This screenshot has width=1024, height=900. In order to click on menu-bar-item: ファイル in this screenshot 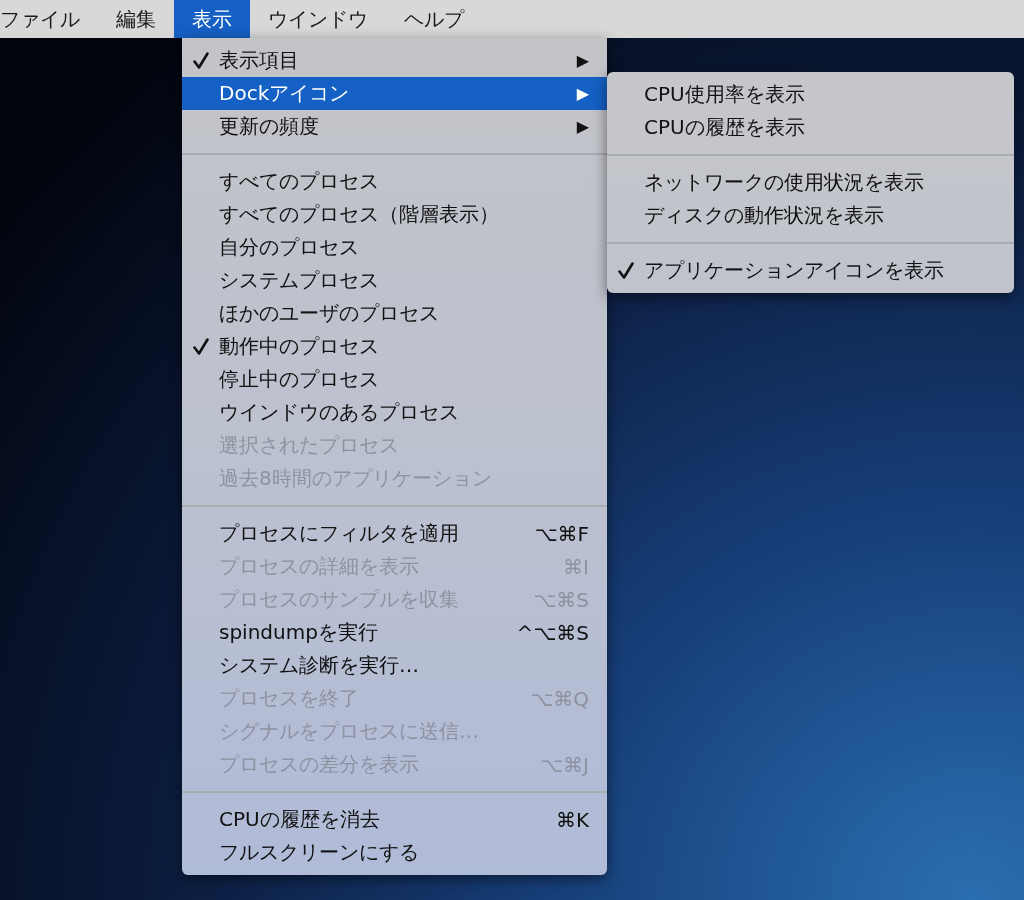, I will do `click(49, 19)`.